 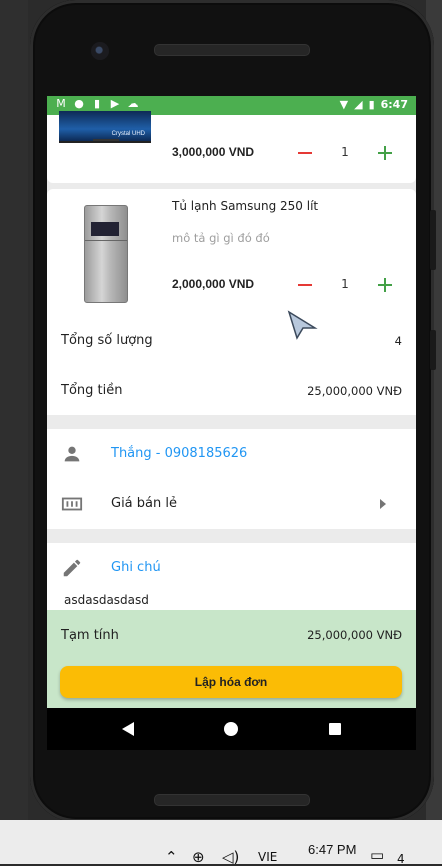 I want to click on cloud-icon: ☁, so click(x=133, y=103).